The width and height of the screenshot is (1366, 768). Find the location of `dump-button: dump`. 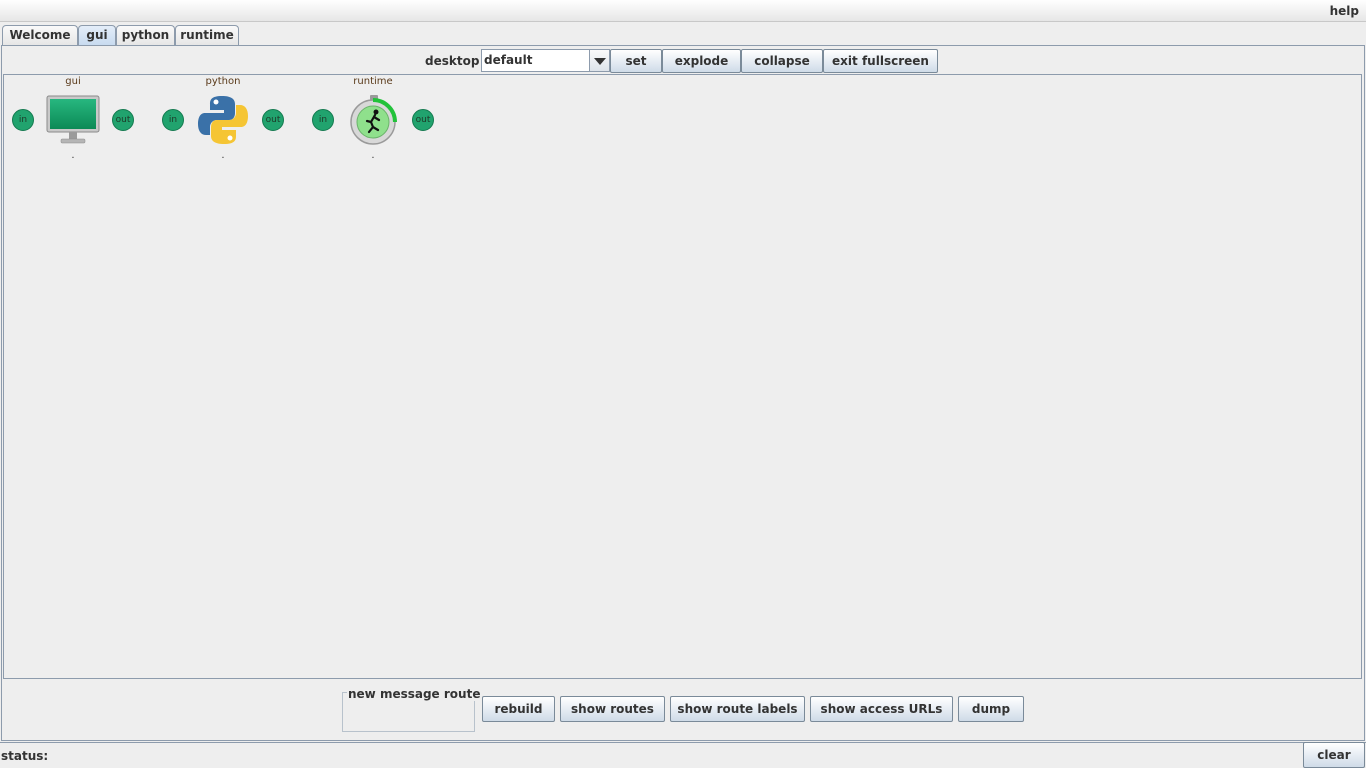

dump-button: dump is located at coordinates (991, 709).